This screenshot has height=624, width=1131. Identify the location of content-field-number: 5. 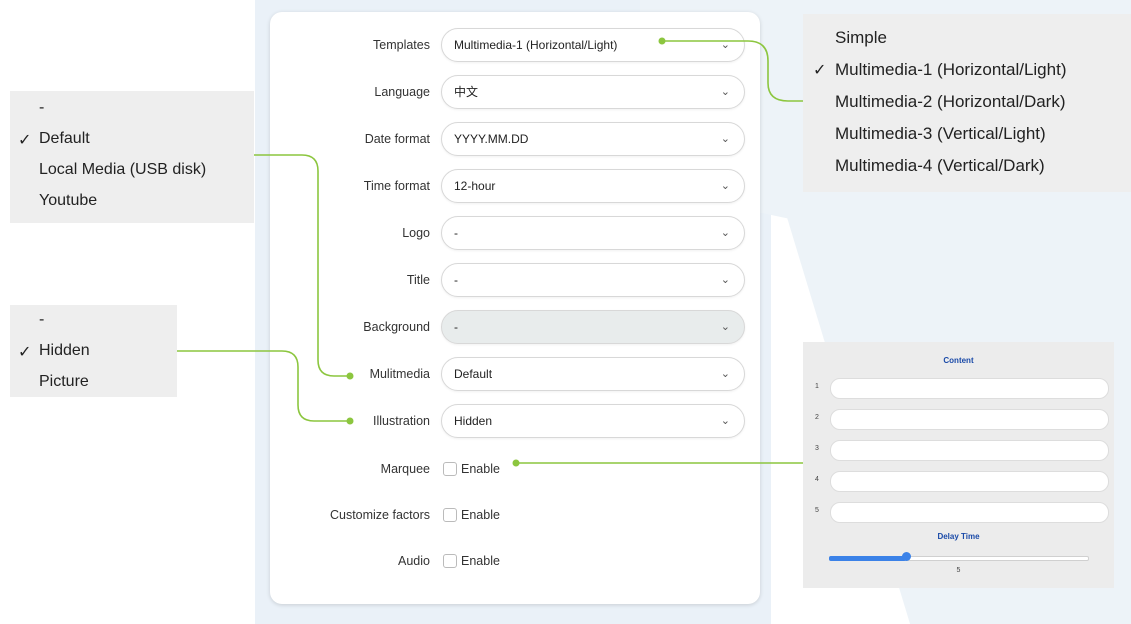
(817, 510).